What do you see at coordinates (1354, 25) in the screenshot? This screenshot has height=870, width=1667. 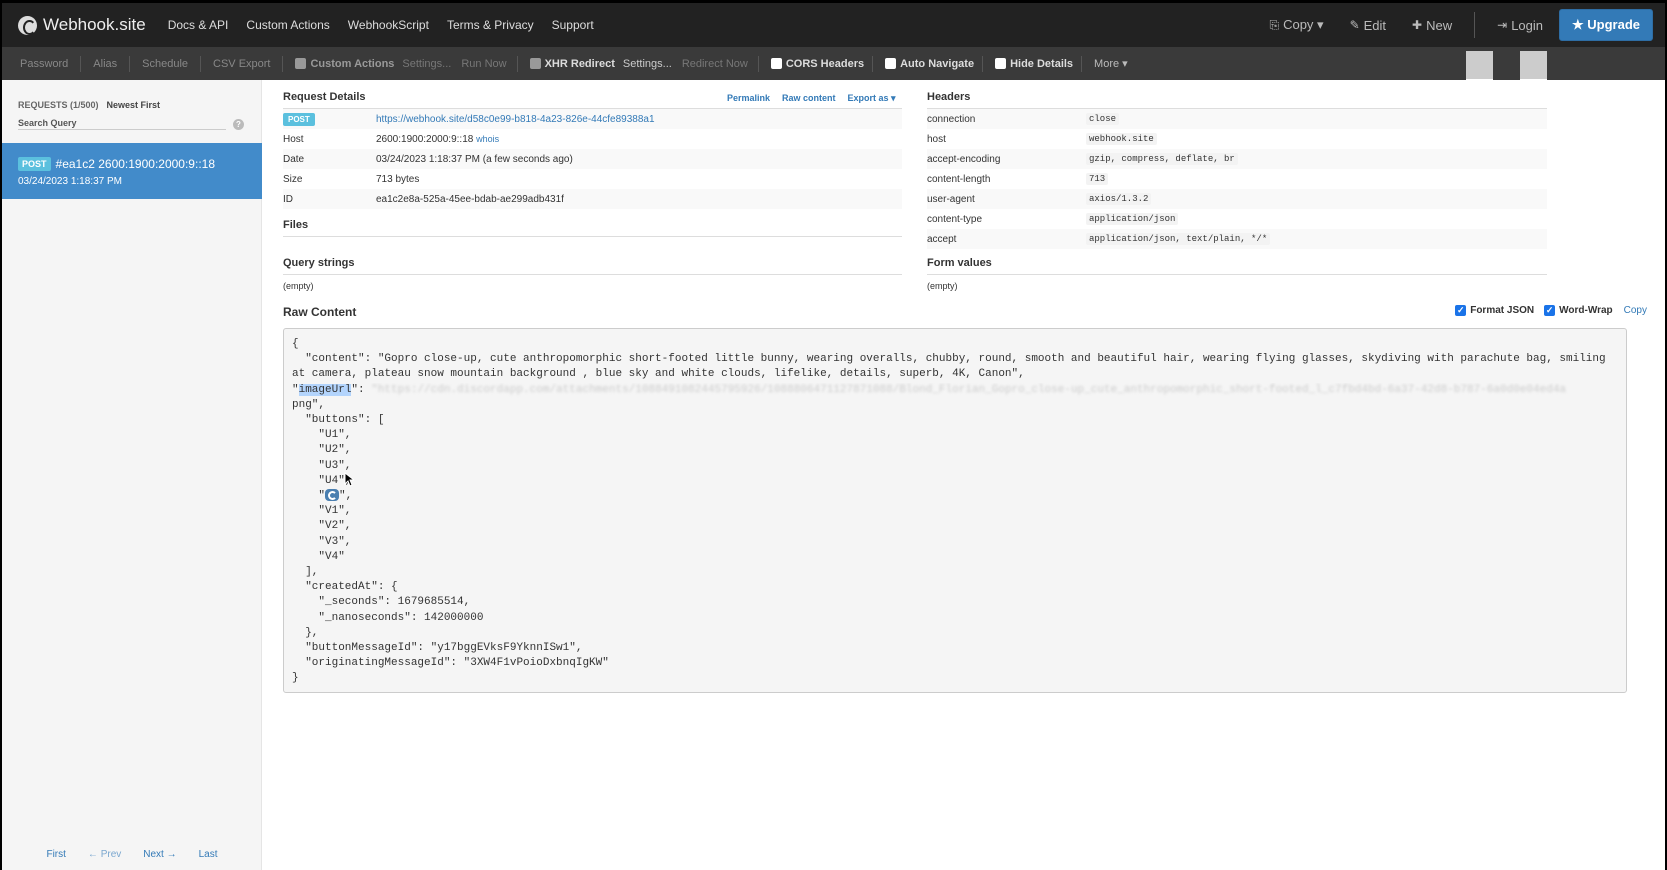 I see `edit-icon: ✎` at bounding box center [1354, 25].